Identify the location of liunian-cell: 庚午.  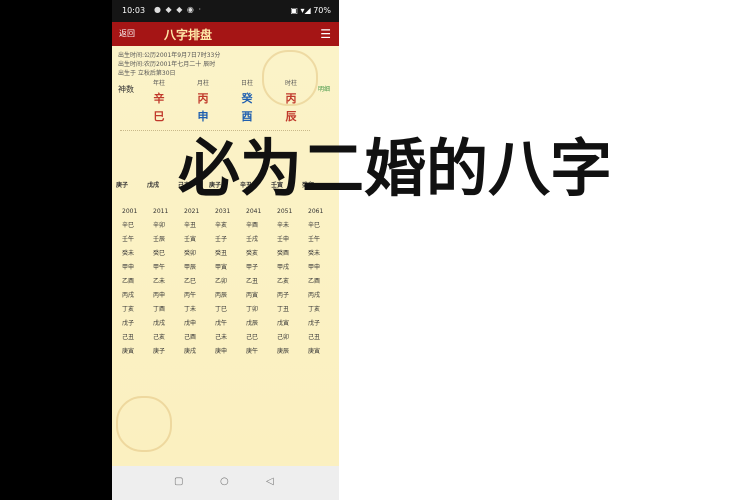
(252, 351).